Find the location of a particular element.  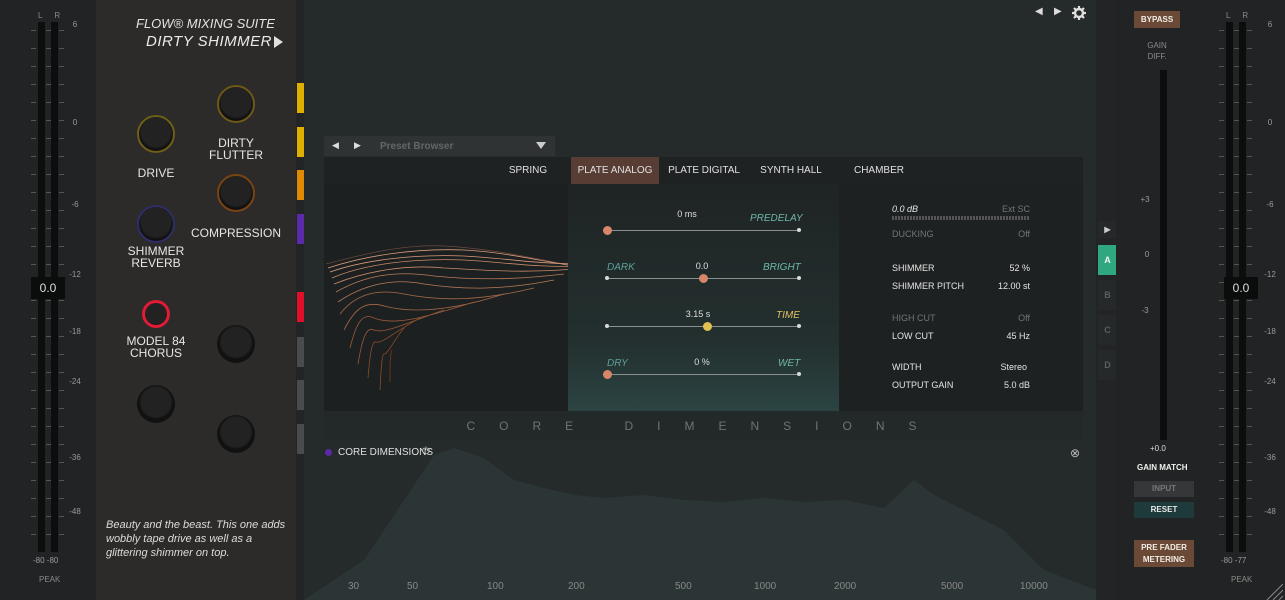

prev-arrow-icon: ◀ is located at coordinates (1039, 11).